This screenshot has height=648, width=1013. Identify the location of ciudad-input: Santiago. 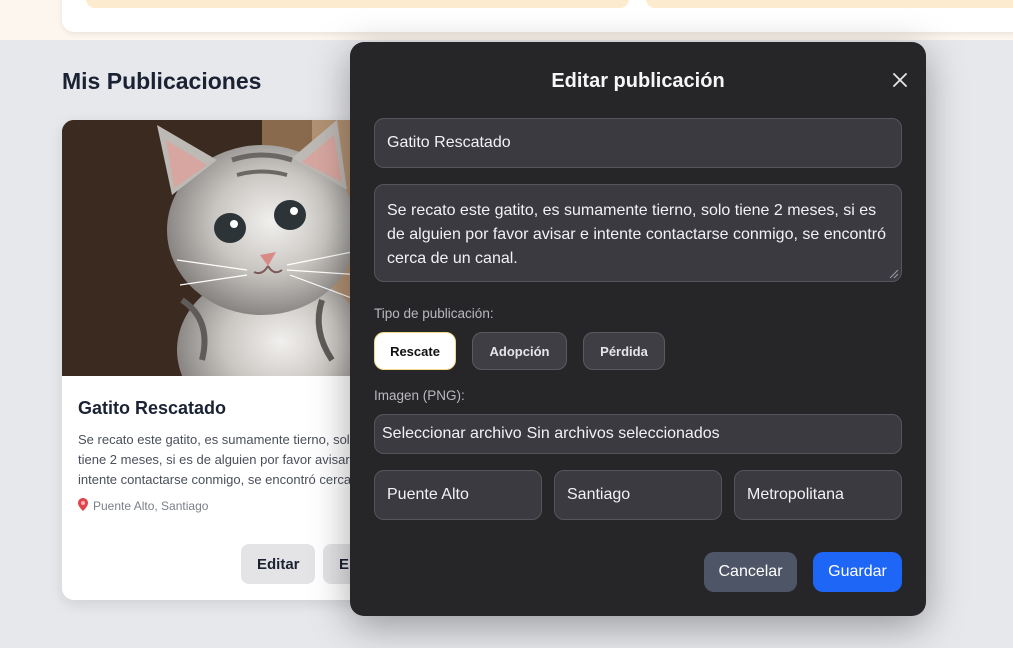
(638, 495).